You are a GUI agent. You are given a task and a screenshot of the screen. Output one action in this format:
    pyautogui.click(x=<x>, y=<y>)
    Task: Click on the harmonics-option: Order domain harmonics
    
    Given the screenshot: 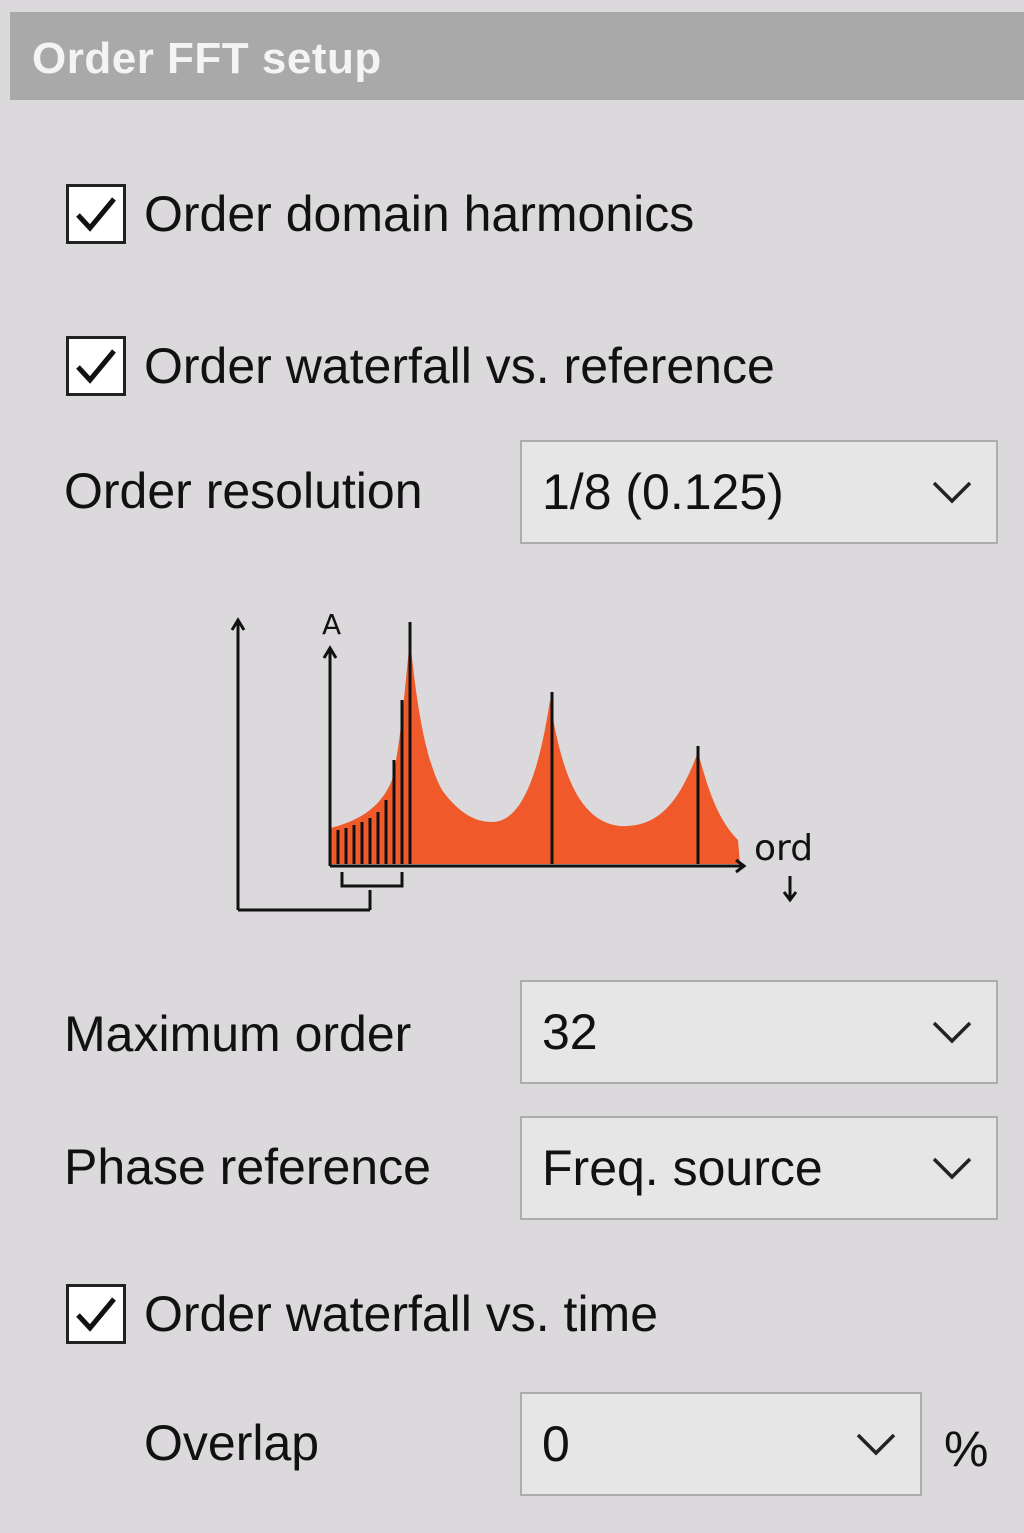 What is the action you would take?
    pyautogui.click(x=380, y=214)
    